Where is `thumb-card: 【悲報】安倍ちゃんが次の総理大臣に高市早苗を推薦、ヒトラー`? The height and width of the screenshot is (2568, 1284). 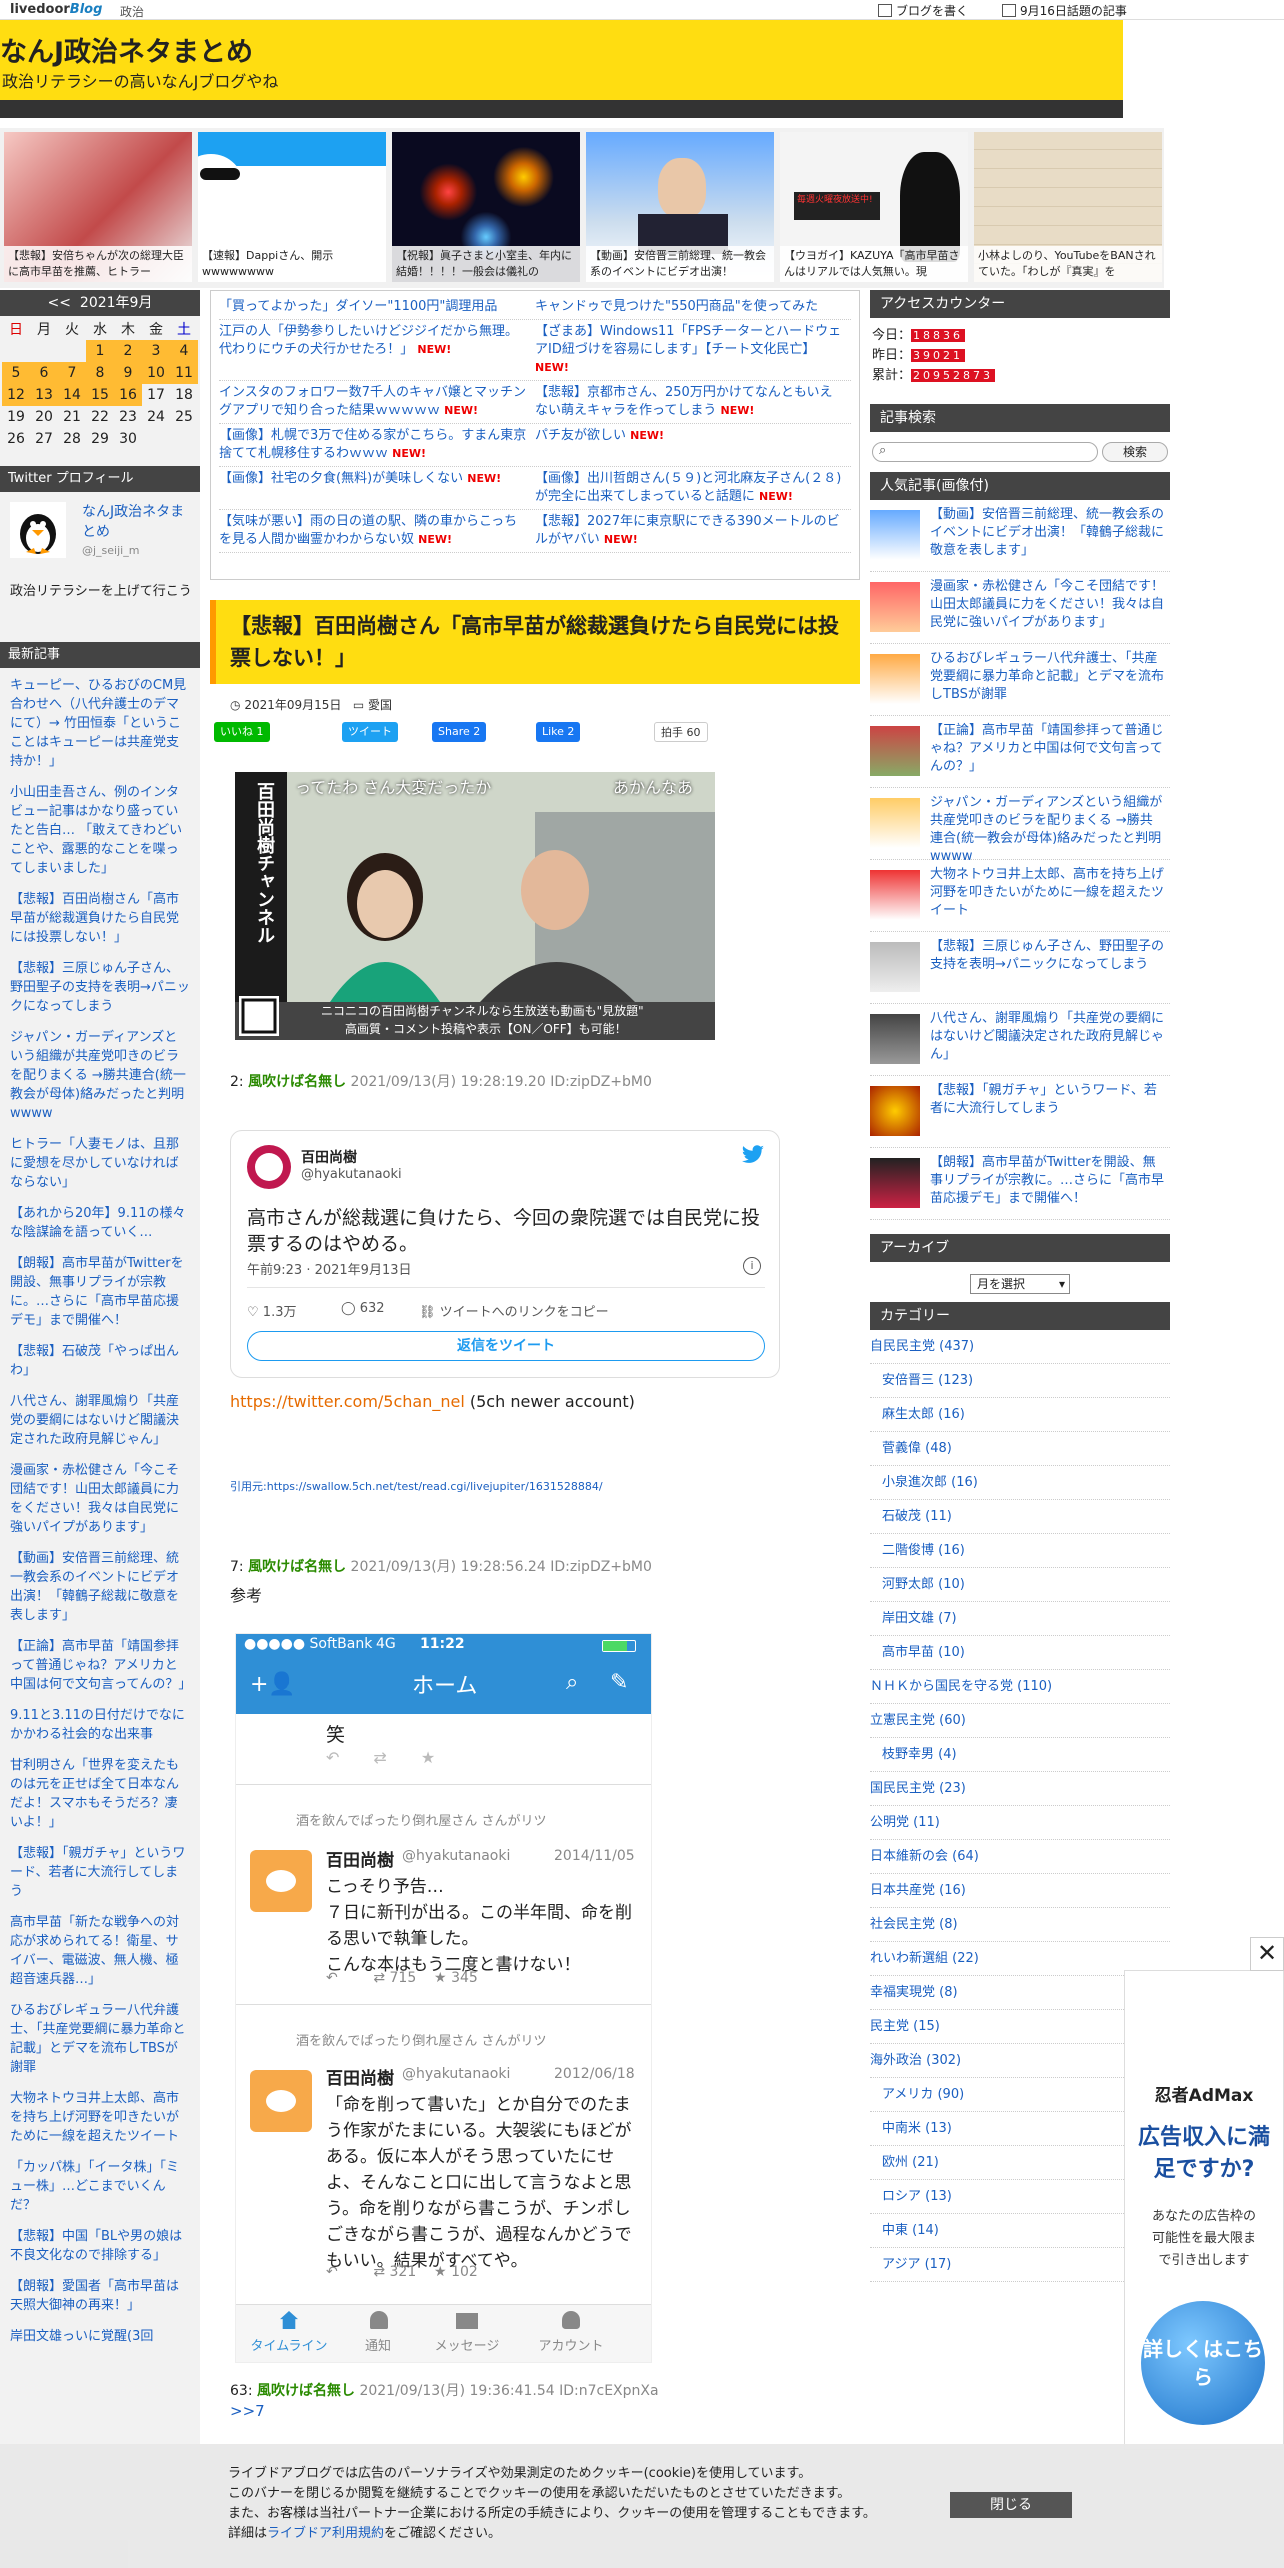
thumb-card: 【悲報】安倍ちゃんが次の総理大臣に高市早苗を推薦、ヒトラー is located at coordinates (98, 207).